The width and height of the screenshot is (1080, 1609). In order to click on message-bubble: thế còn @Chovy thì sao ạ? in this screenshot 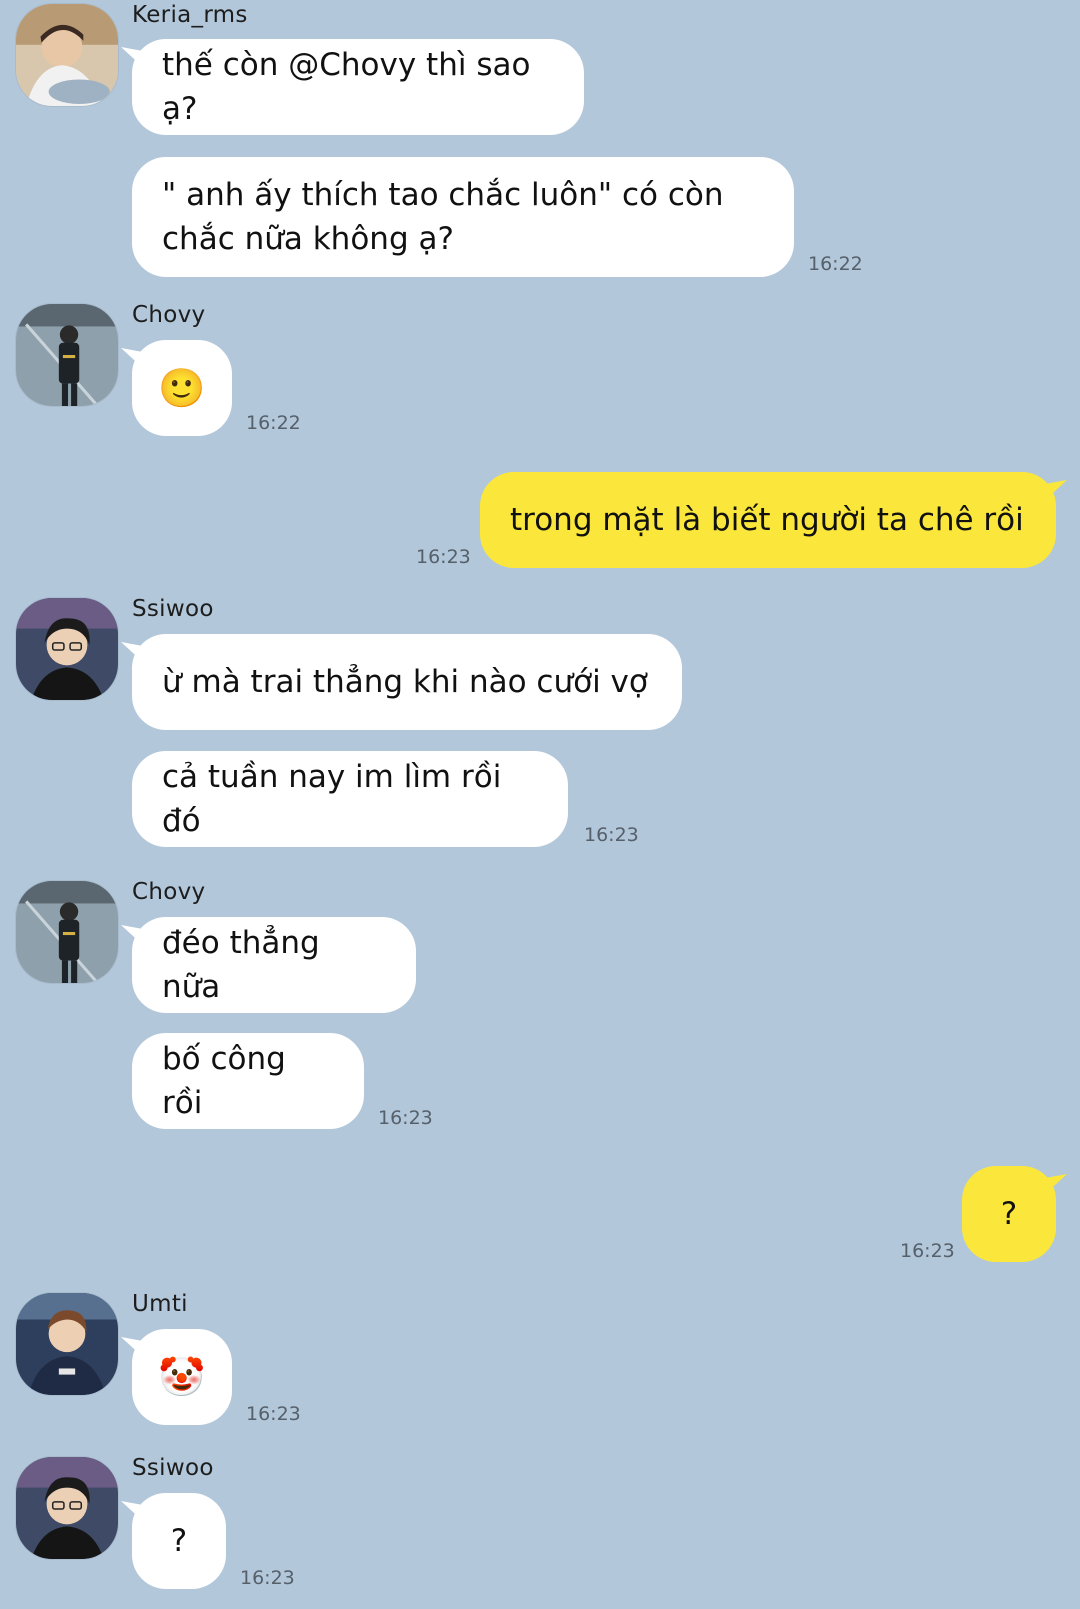, I will do `click(358, 87)`.